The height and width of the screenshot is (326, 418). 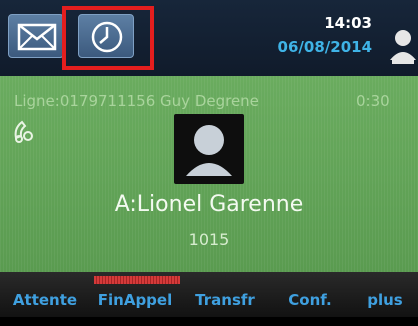 I want to click on more-softkey: plus, so click(x=385, y=294).